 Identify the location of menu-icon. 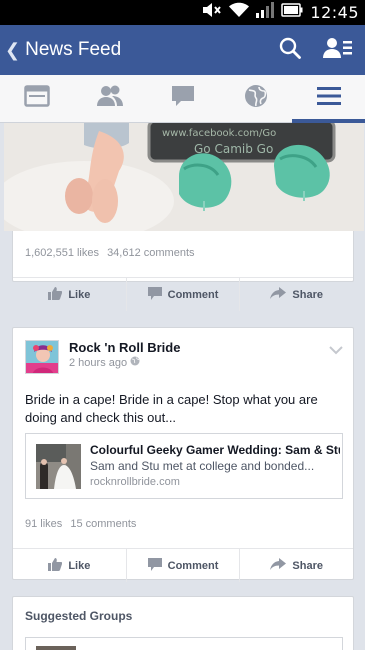
(328, 98).